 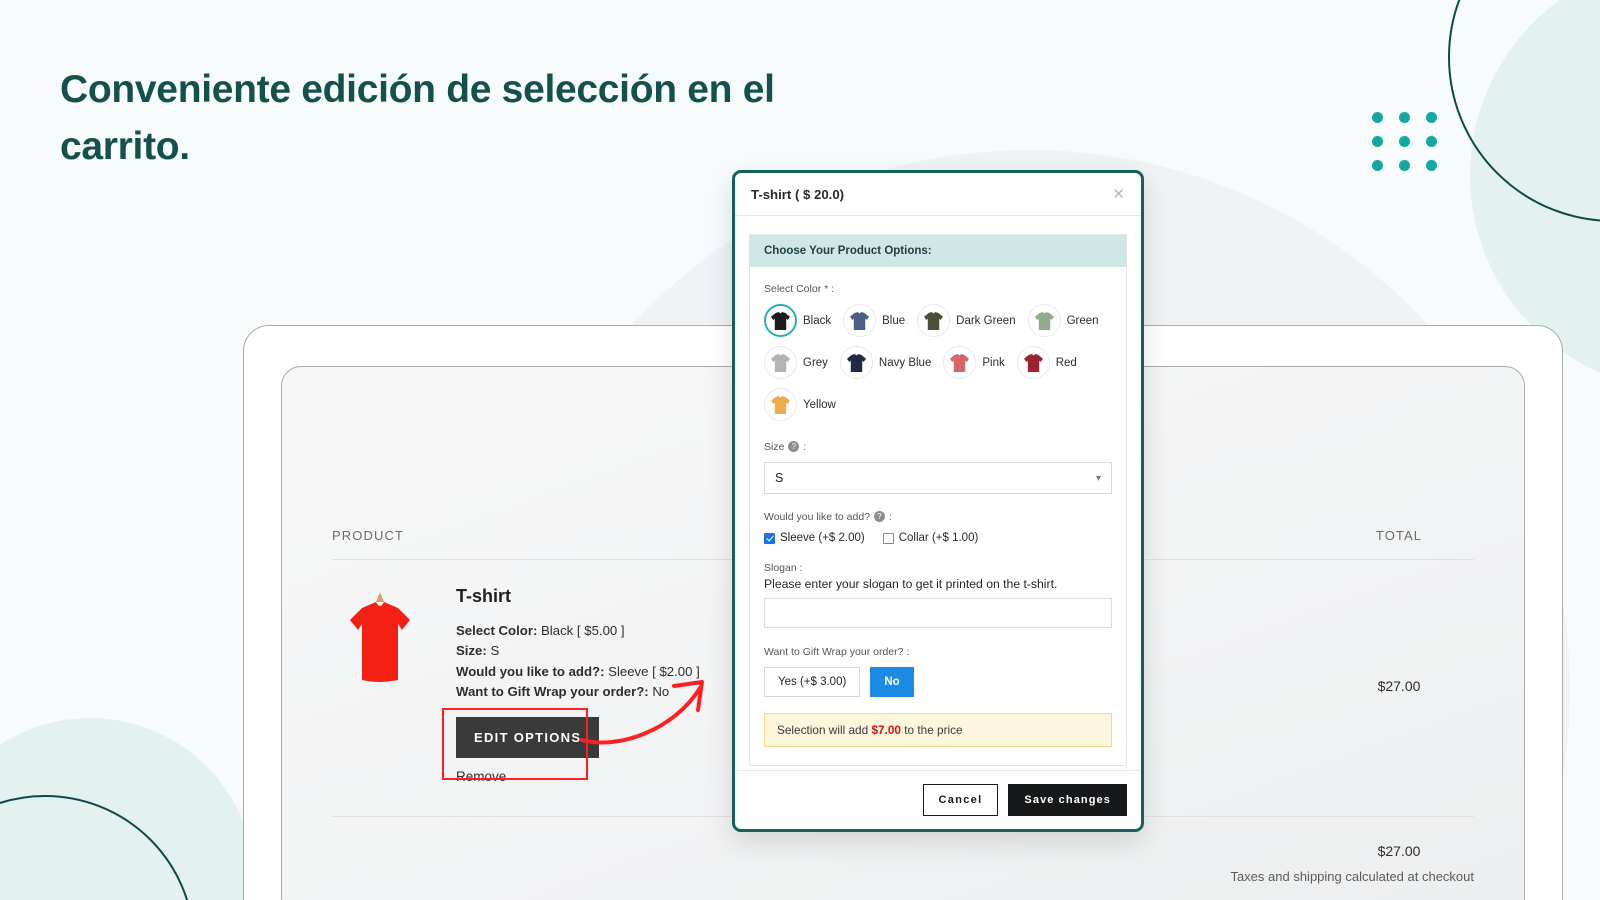 What do you see at coordinates (938, 404) in the screenshot?
I see `swatch-row: Yellow` at bounding box center [938, 404].